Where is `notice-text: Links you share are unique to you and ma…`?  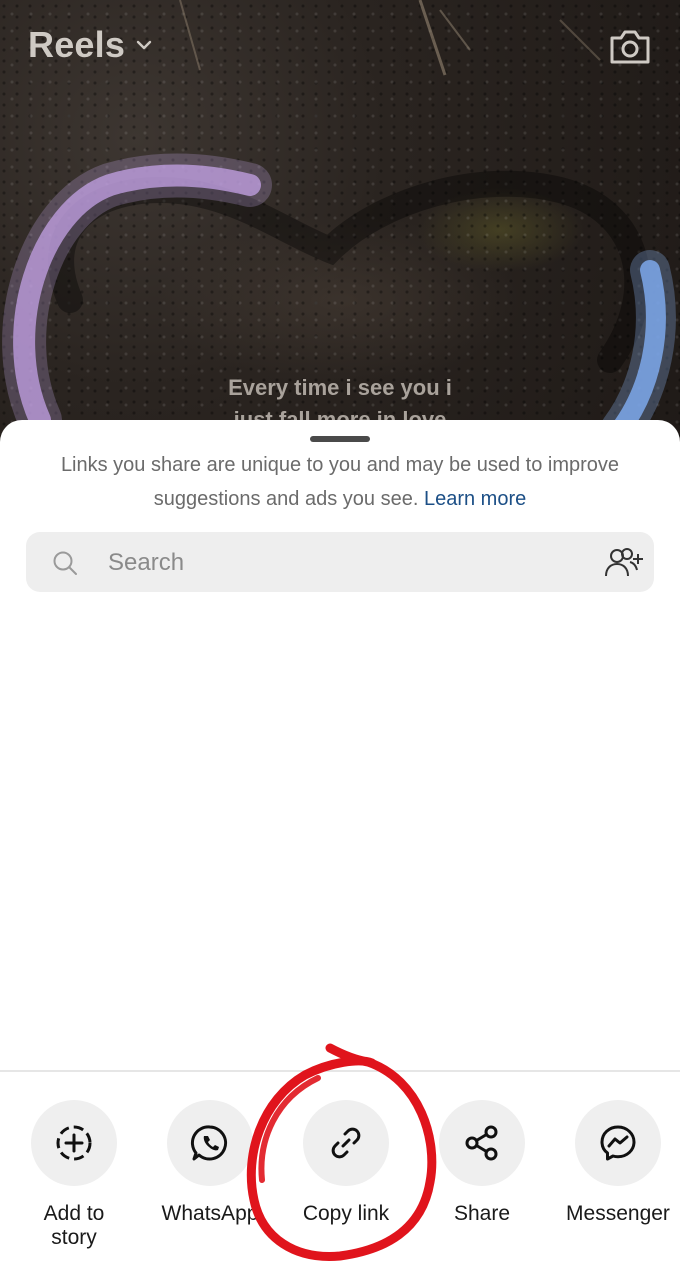
notice-text: Links you share are unique to you and ma… is located at coordinates (340, 482).